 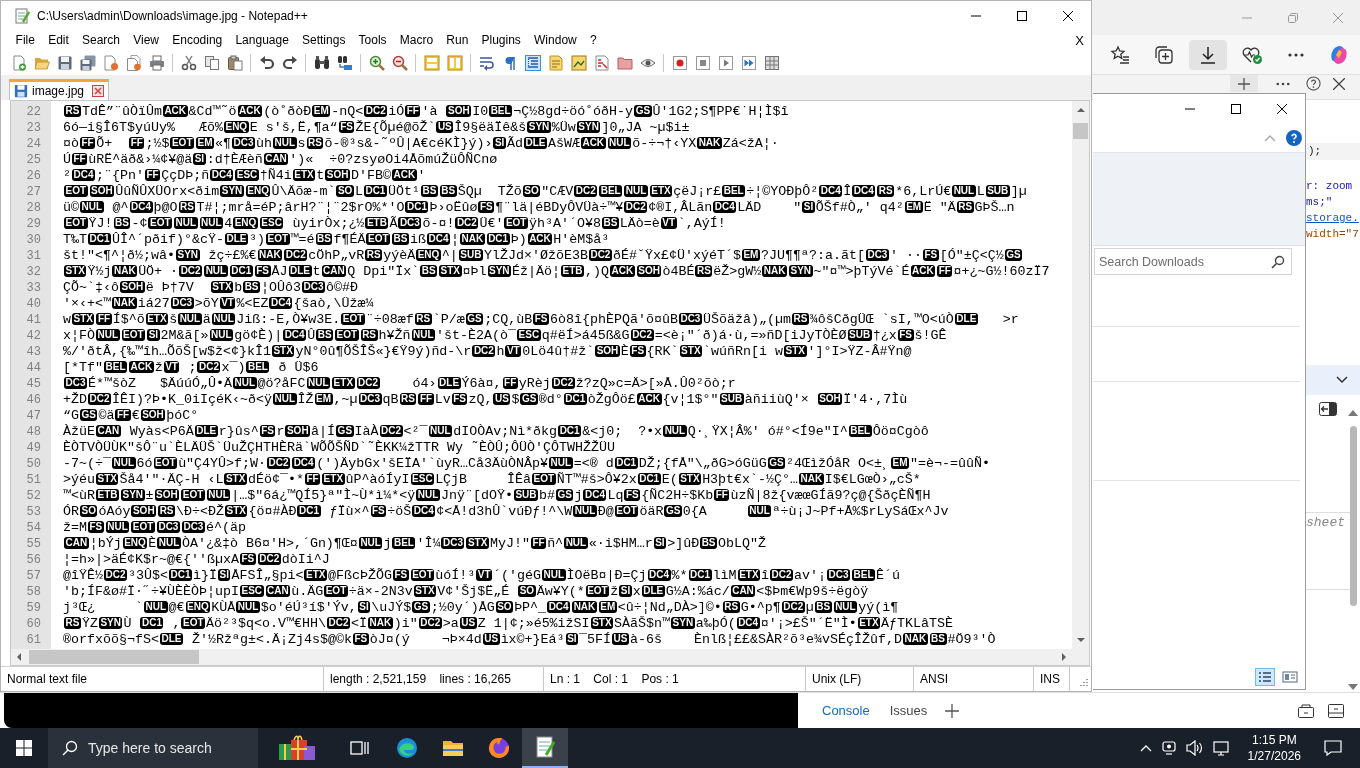 I want to click on menu-item: Search, so click(x=101, y=40).